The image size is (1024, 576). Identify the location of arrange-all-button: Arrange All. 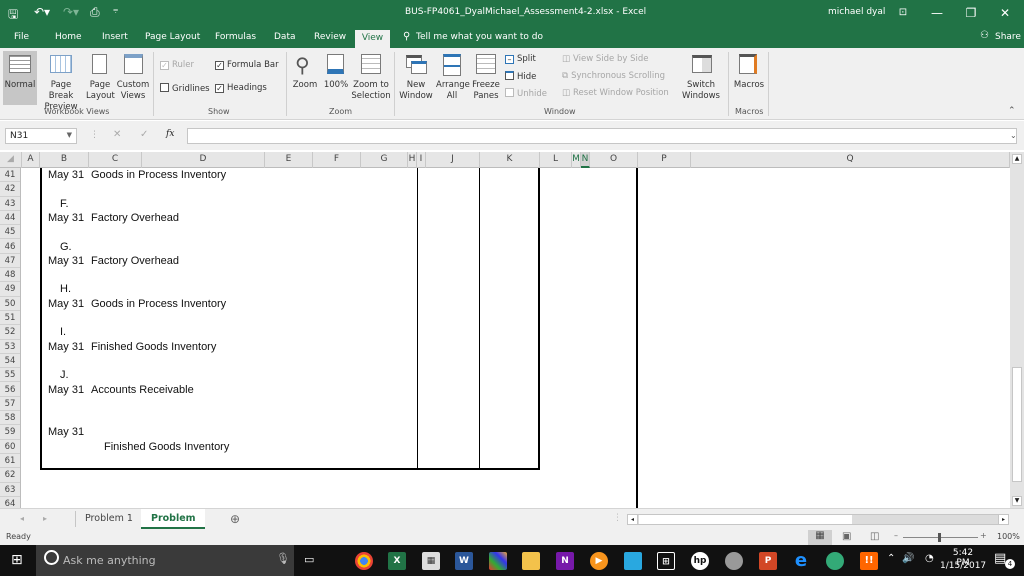
(453, 78).